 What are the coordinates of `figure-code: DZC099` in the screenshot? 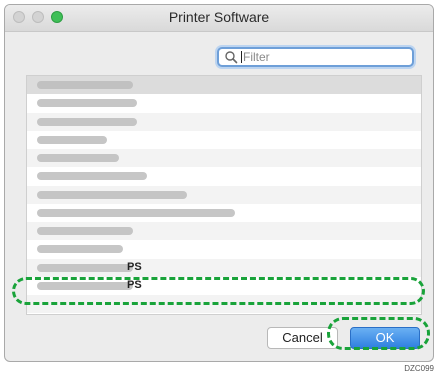 It's located at (419, 368).